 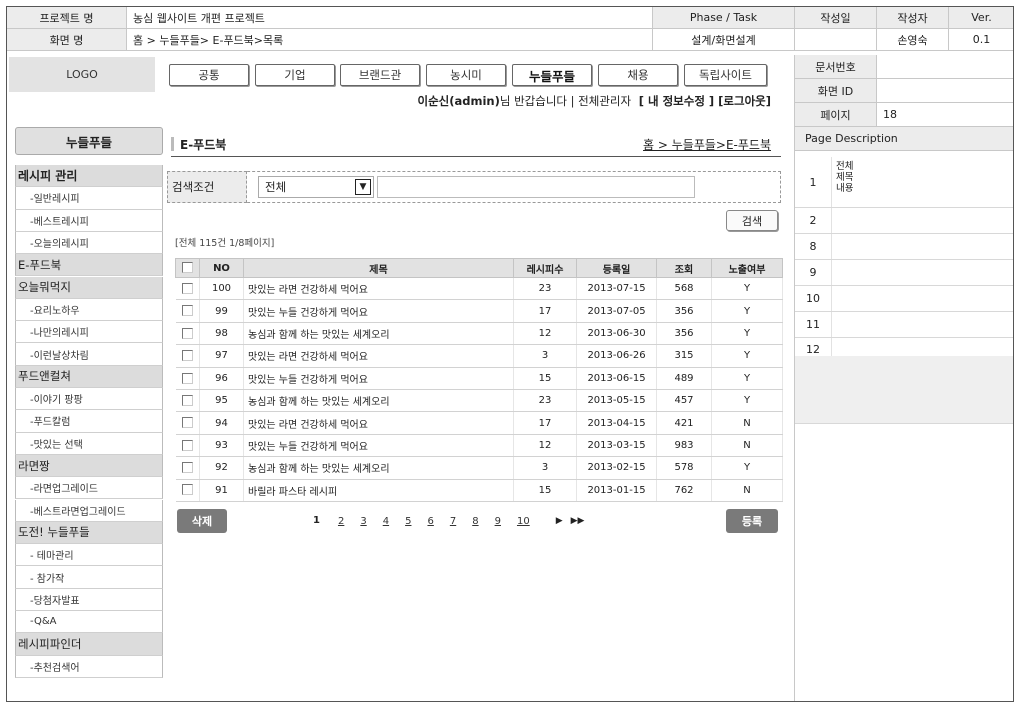 I want to click on tab-corporate: 기업, so click(x=295, y=75).